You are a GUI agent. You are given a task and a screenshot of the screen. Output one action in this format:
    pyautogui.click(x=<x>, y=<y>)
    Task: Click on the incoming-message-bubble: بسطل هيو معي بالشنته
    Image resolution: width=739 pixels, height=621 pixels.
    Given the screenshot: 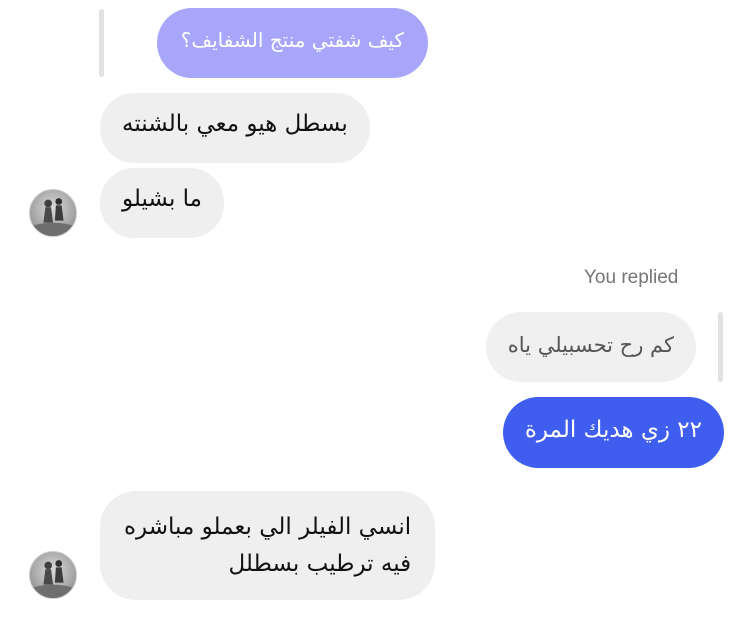 What is the action you would take?
    pyautogui.click(x=235, y=128)
    